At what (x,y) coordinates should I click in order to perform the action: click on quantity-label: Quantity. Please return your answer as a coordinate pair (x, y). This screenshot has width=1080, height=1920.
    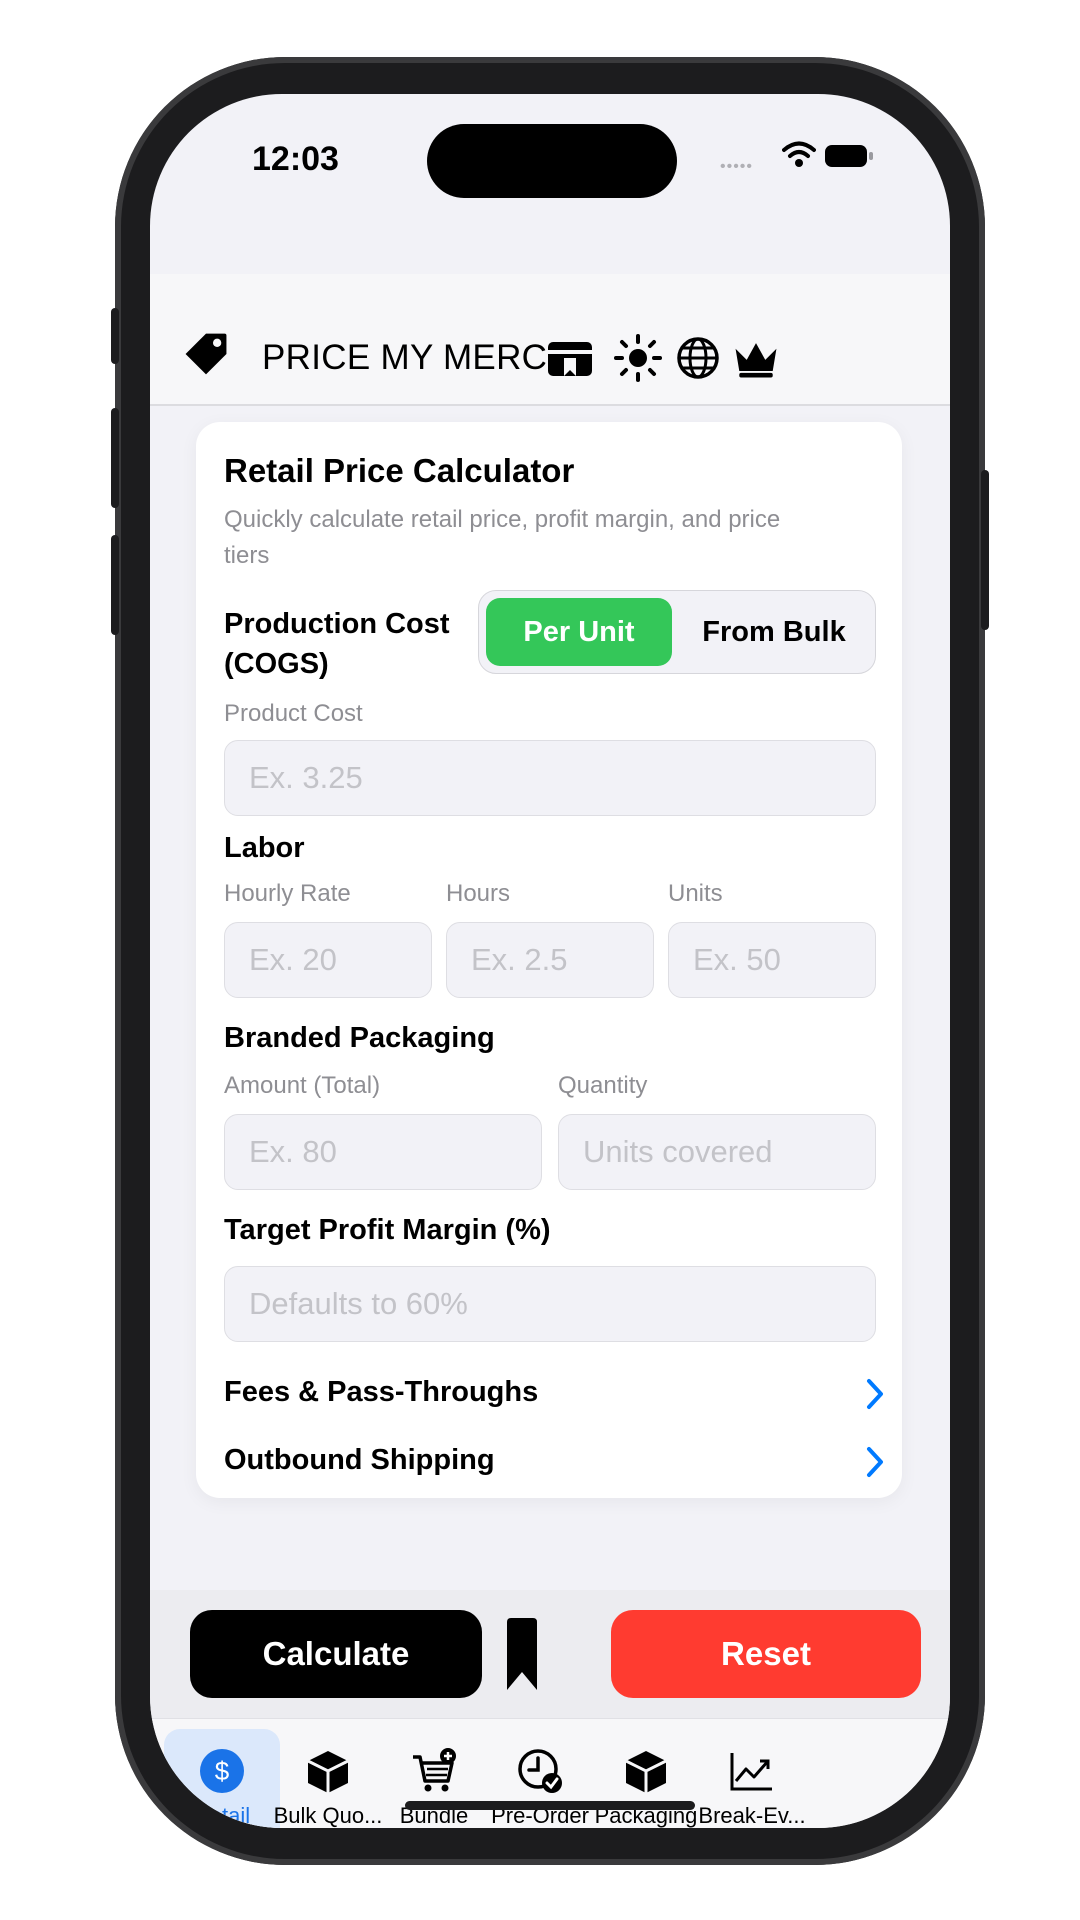
    Looking at the image, I should click on (603, 1085).